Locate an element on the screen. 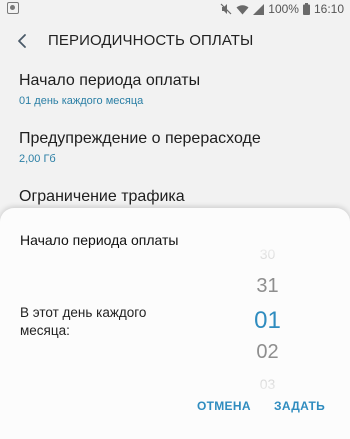  picker-selected-value: 01 is located at coordinates (267, 321).